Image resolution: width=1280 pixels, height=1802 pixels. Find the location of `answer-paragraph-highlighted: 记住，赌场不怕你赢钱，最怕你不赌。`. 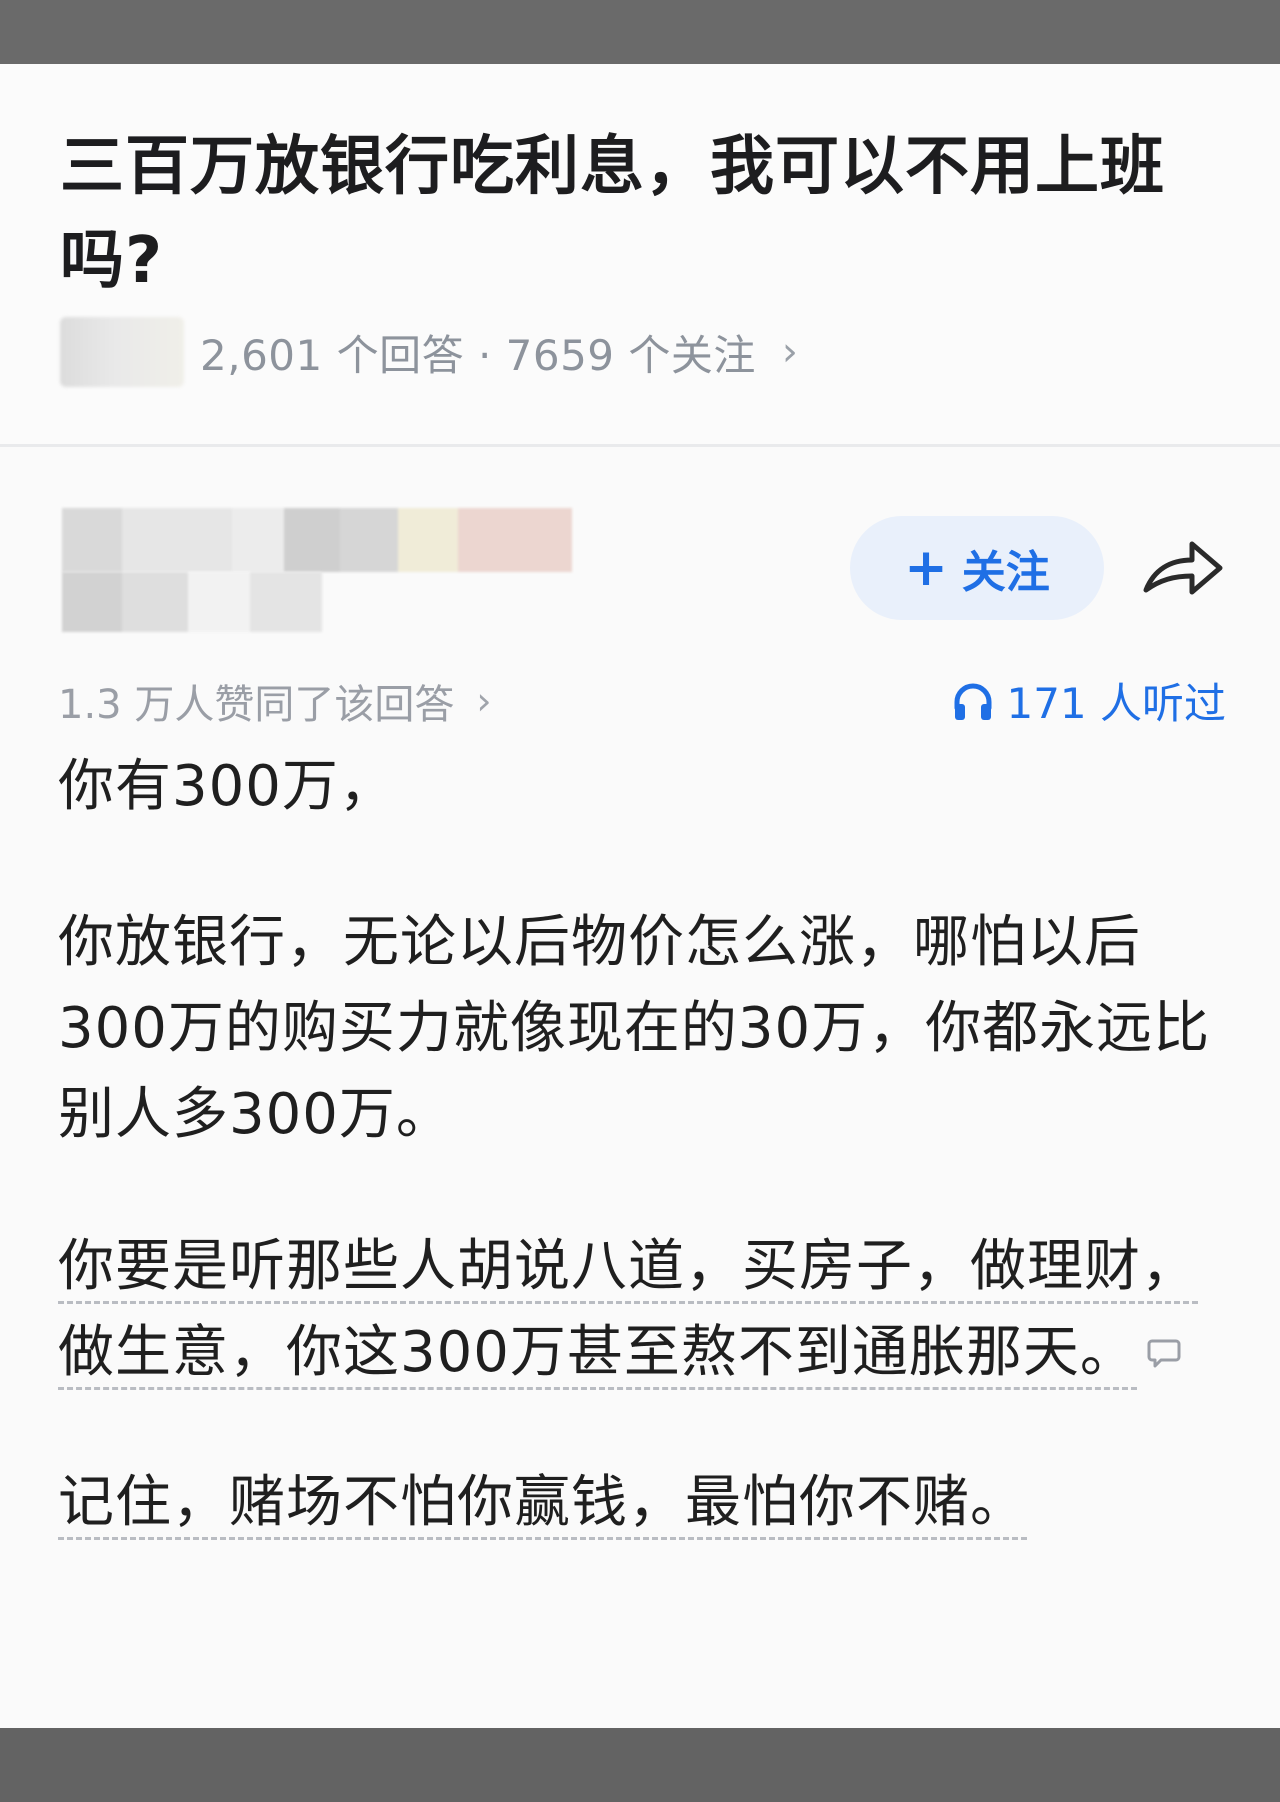

answer-paragraph-highlighted: 记住，赌场不怕你赢钱，最怕你不赌。 is located at coordinates (643, 1503).